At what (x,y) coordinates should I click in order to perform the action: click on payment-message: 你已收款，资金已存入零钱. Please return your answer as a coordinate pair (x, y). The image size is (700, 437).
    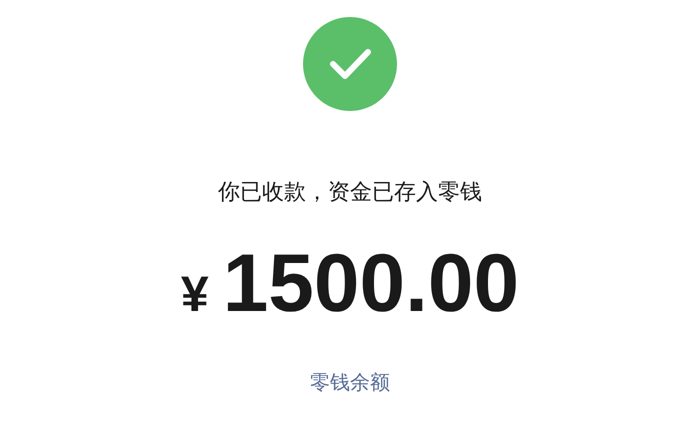
    Looking at the image, I should click on (350, 193).